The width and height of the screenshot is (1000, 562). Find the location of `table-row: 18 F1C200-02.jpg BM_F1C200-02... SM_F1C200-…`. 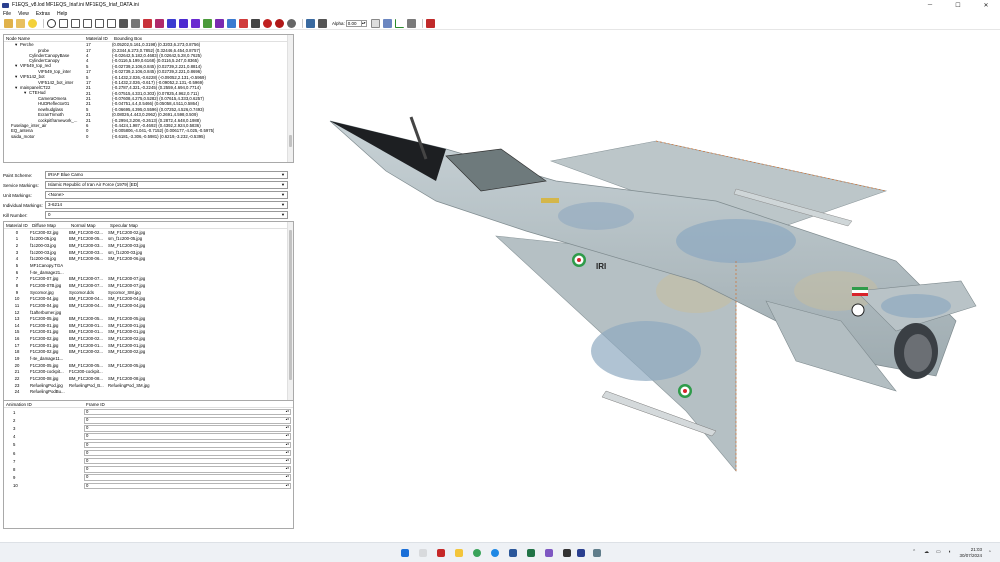

table-row: 18 F1C200-02.jpg BM_F1C200-02... SM_F1C200-… is located at coordinates (148, 352).